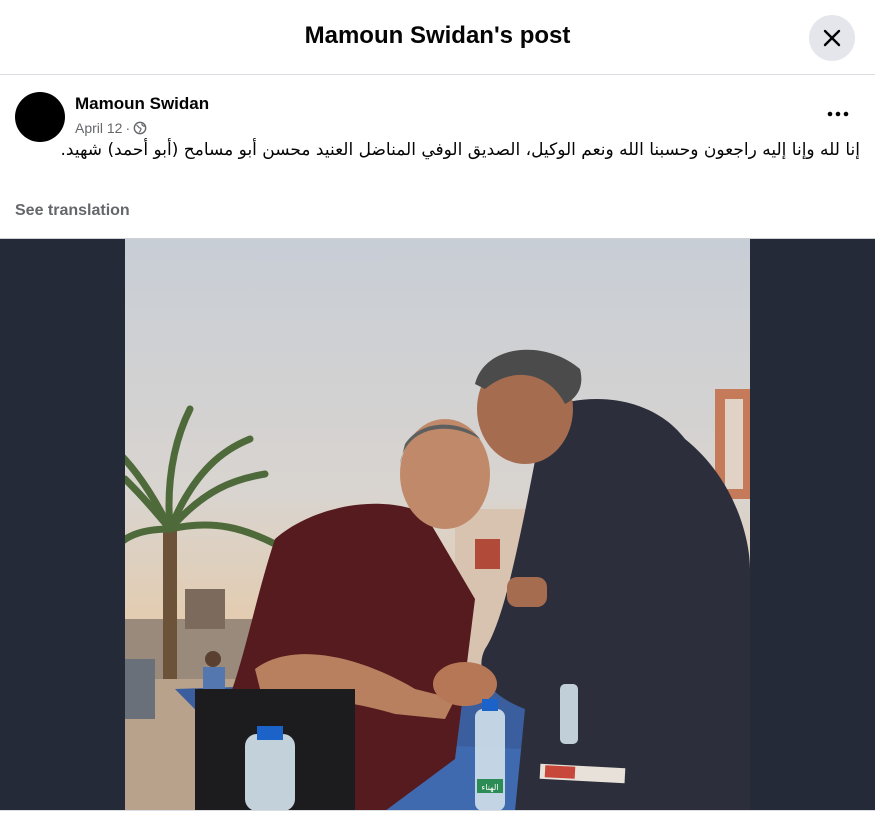 The image size is (875, 833). I want to click on author-name: Mamoun Swidan, so click(142, 104).